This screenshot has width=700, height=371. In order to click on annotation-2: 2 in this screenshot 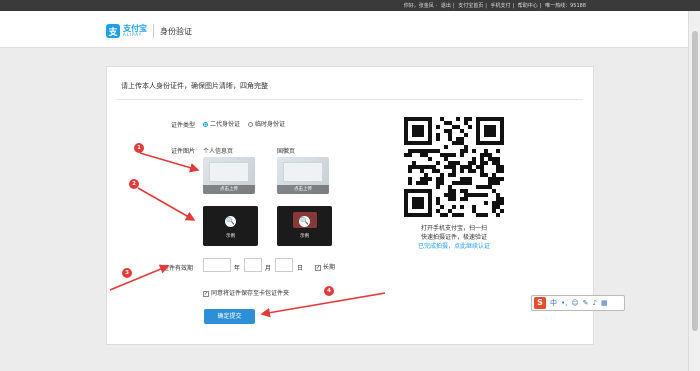, I will do `click(134, 184)`.